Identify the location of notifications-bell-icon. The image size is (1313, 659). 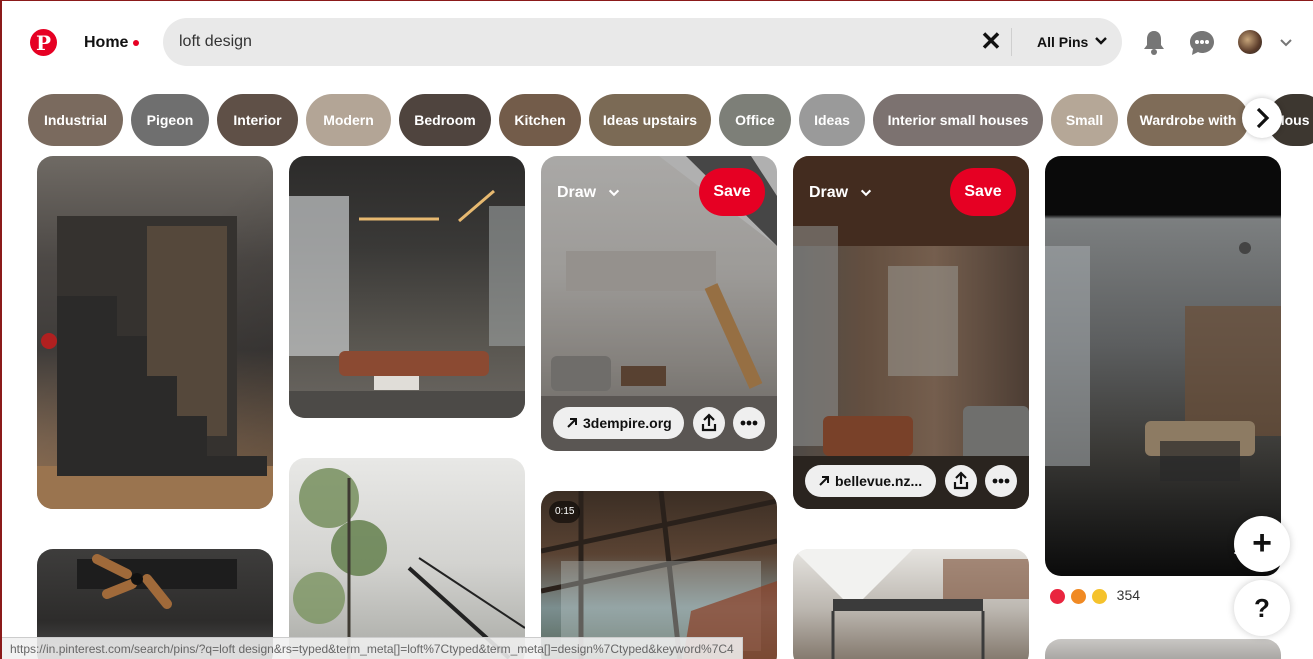
(1154, 42).